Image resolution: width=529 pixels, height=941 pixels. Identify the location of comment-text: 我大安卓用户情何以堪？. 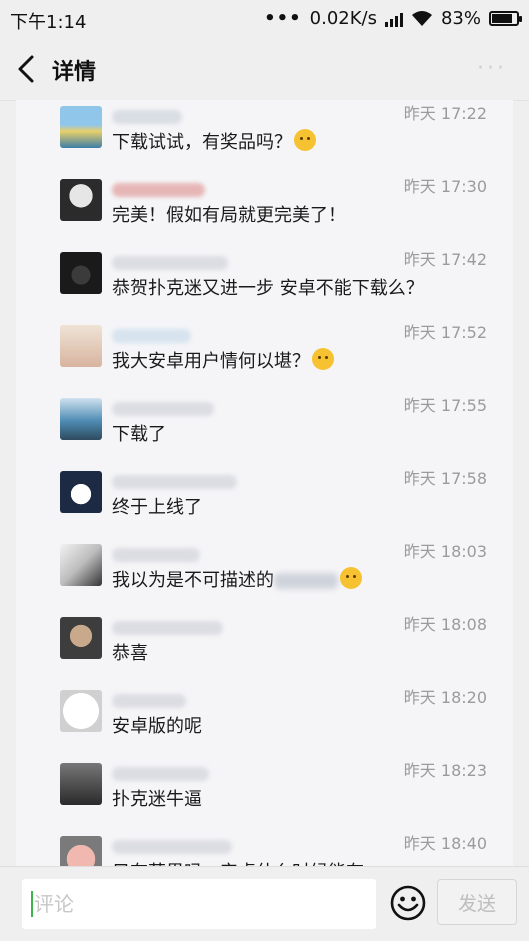
(223, 360).